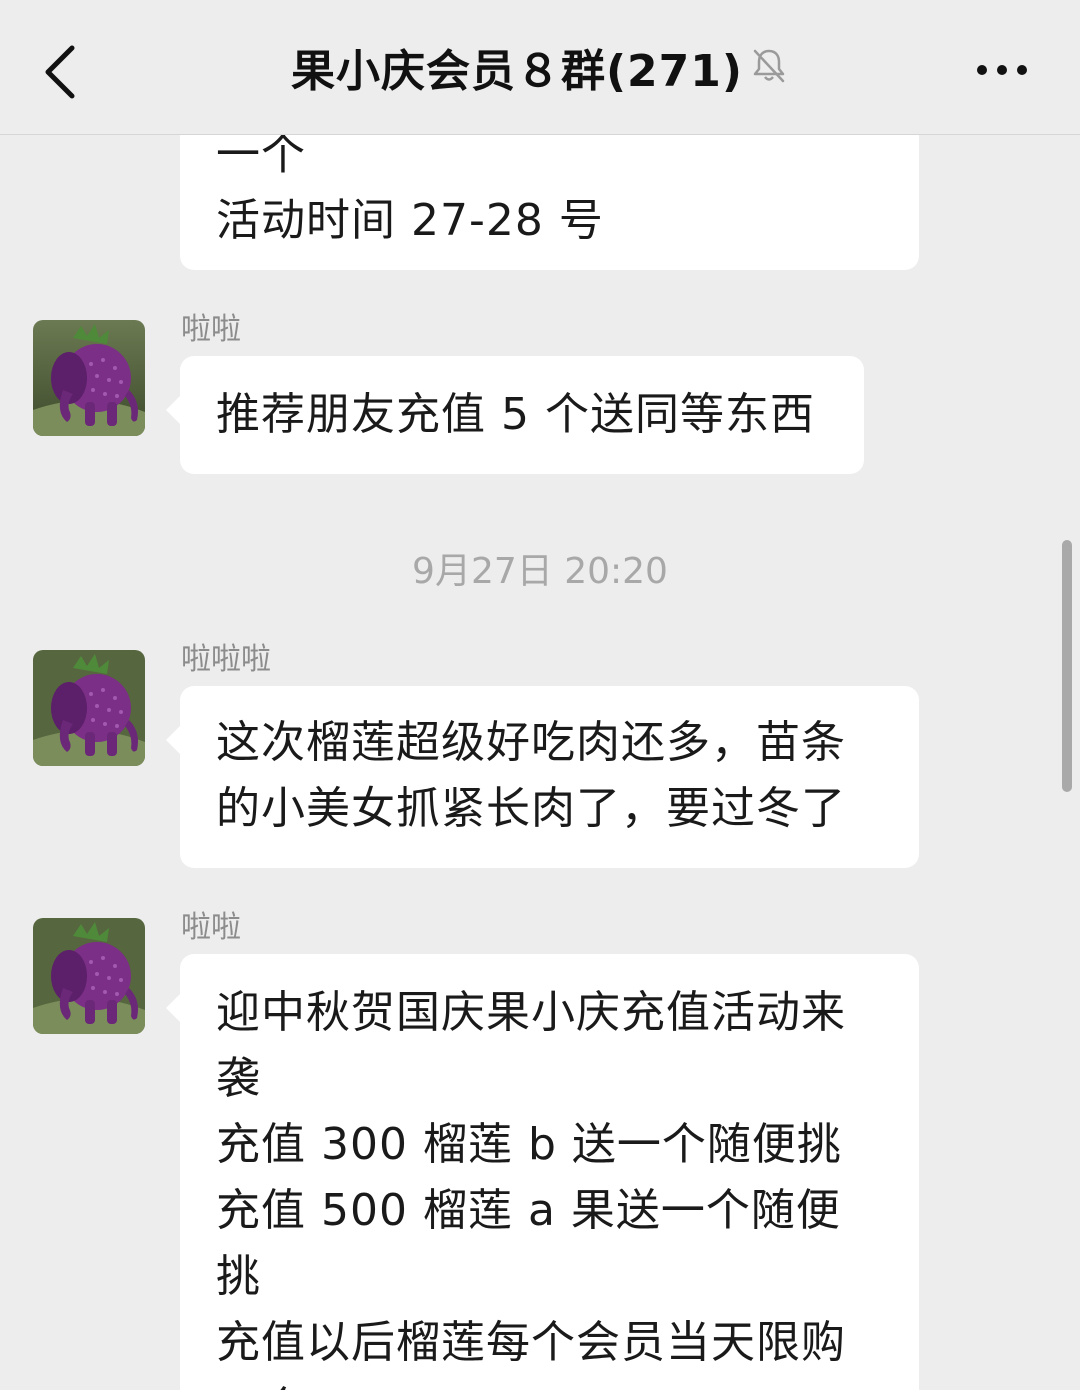 The width and height of the screenshot is (1080, 1390). I want to click on more-horizontal-icon, so click(1002, 70).